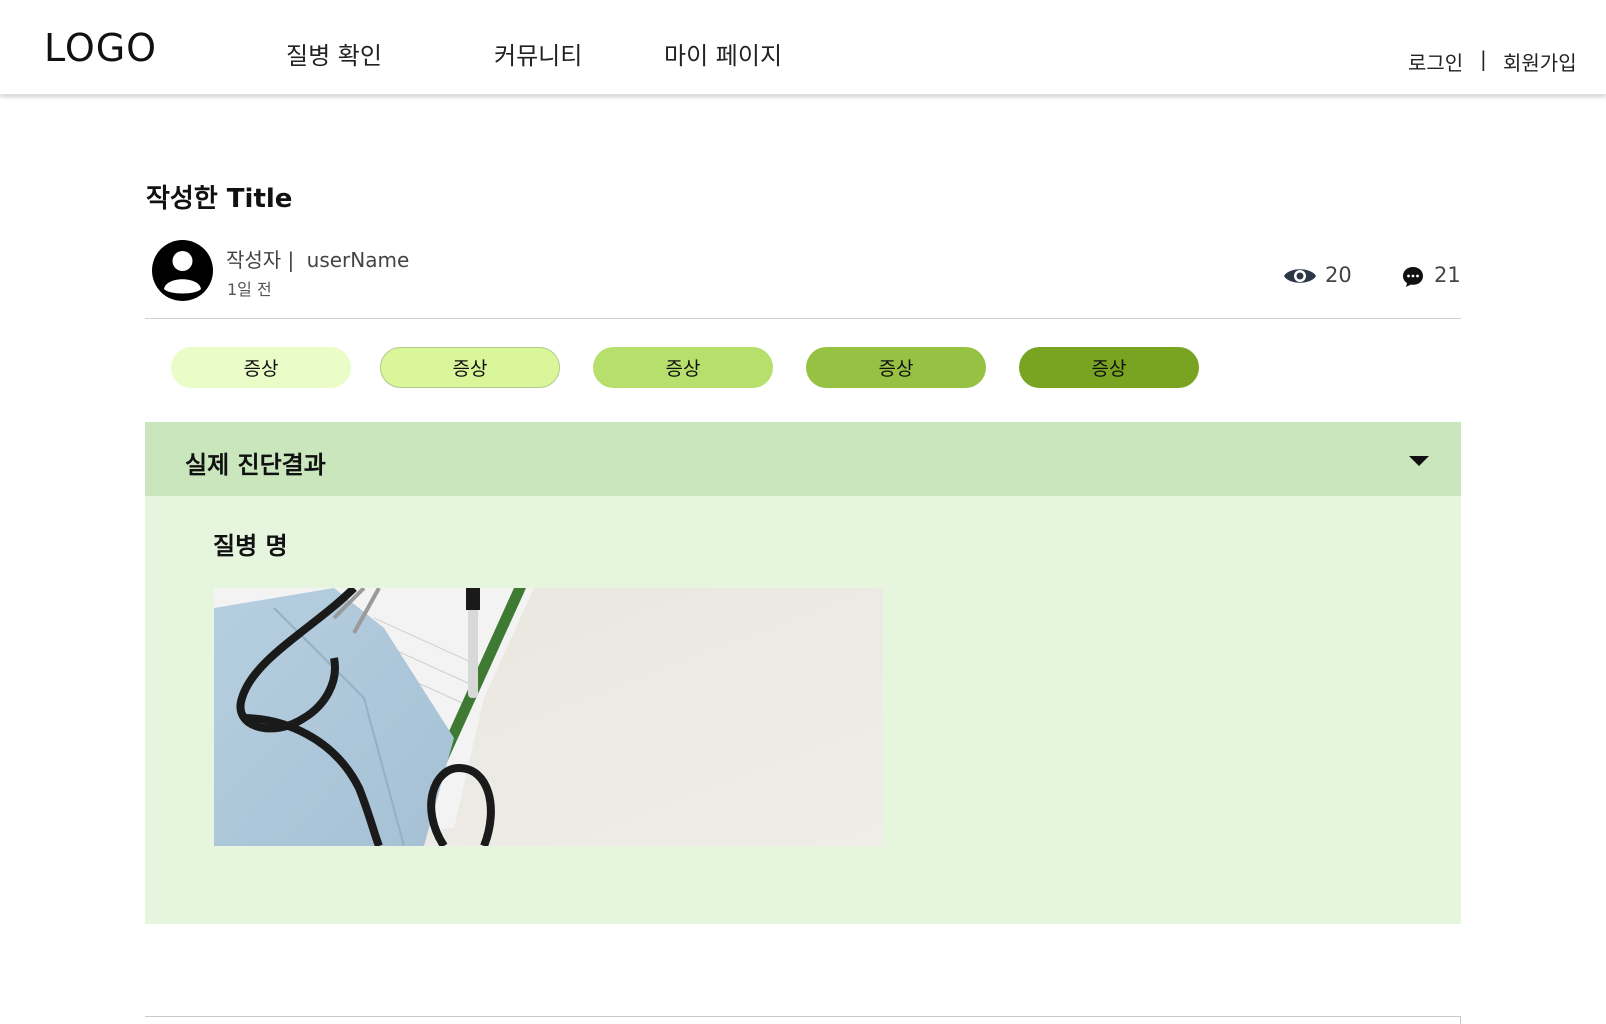 The width and height of the screenshot is (1606, 1024). I want to click on nav-my-page: 마이 페이지, so click(723, 53).